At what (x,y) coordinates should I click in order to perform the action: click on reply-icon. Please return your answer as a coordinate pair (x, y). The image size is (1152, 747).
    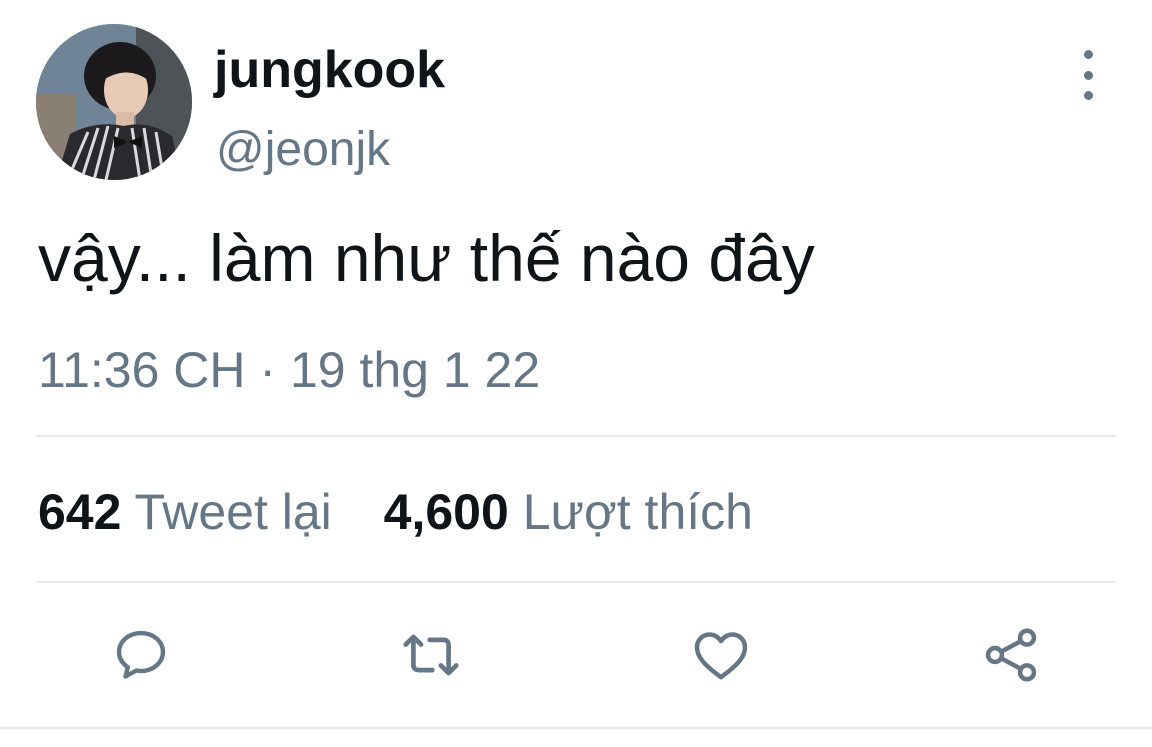
    Looking at the image, I should click on (141, 654).